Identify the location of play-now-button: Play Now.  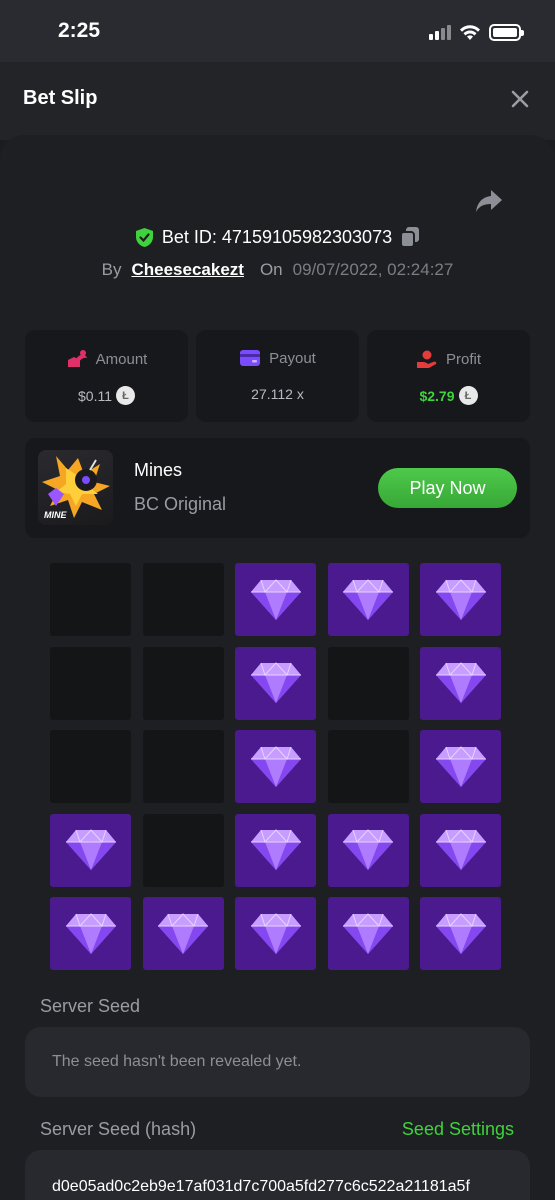
(447, 488).